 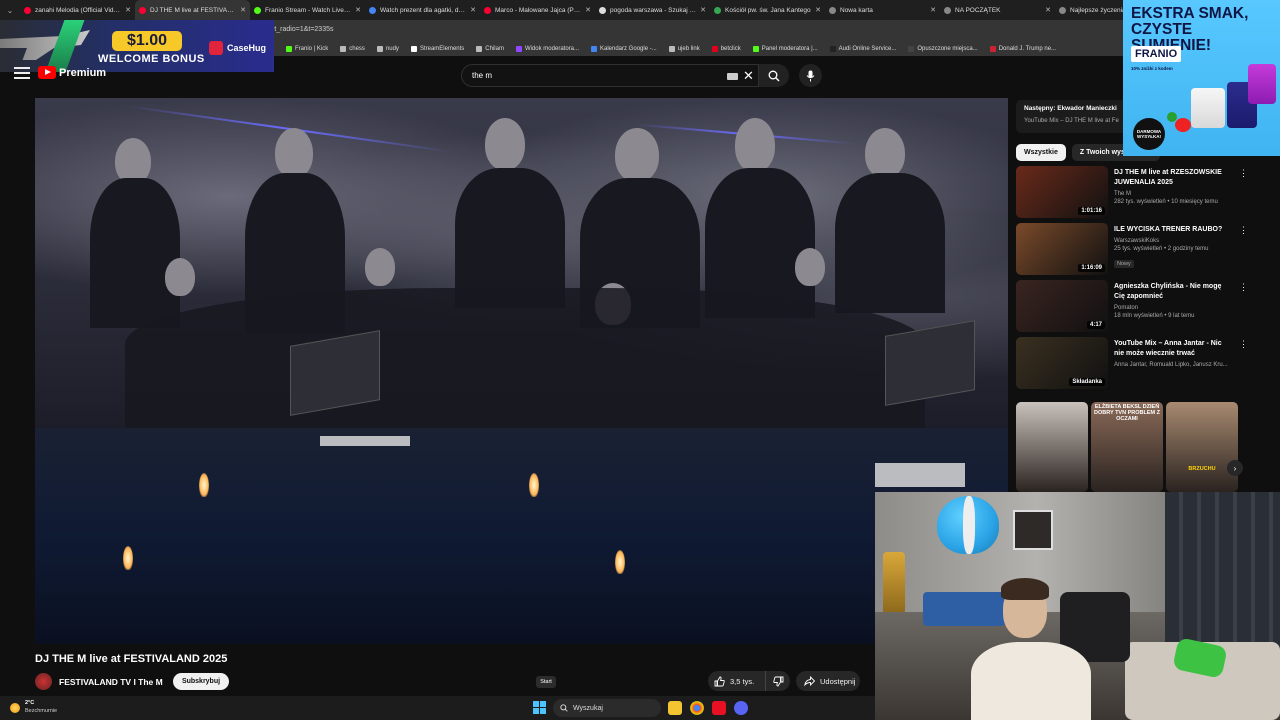 I want to click on browser-tab: DJ THE M live at FESTIVALAND ✕, so click(x=192, y=10).